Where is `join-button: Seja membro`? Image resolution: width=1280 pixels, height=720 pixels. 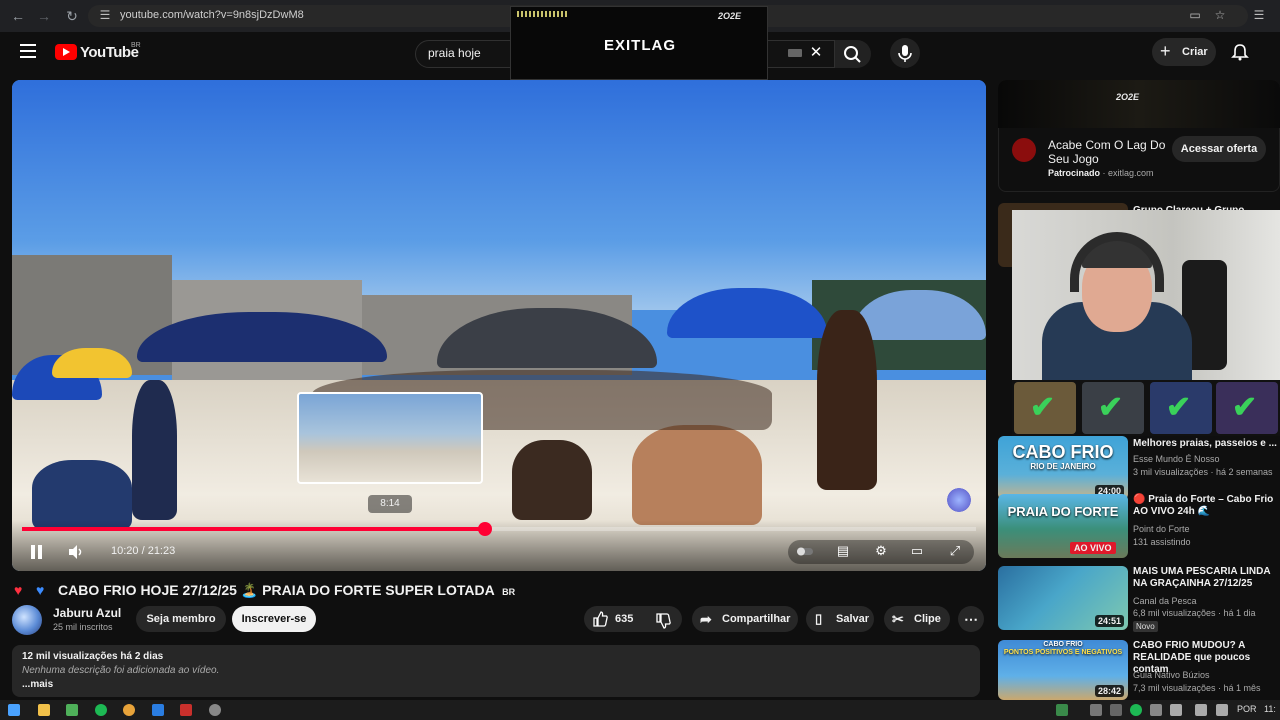 join-button: Seja membro is located at coordinates (181, 619).